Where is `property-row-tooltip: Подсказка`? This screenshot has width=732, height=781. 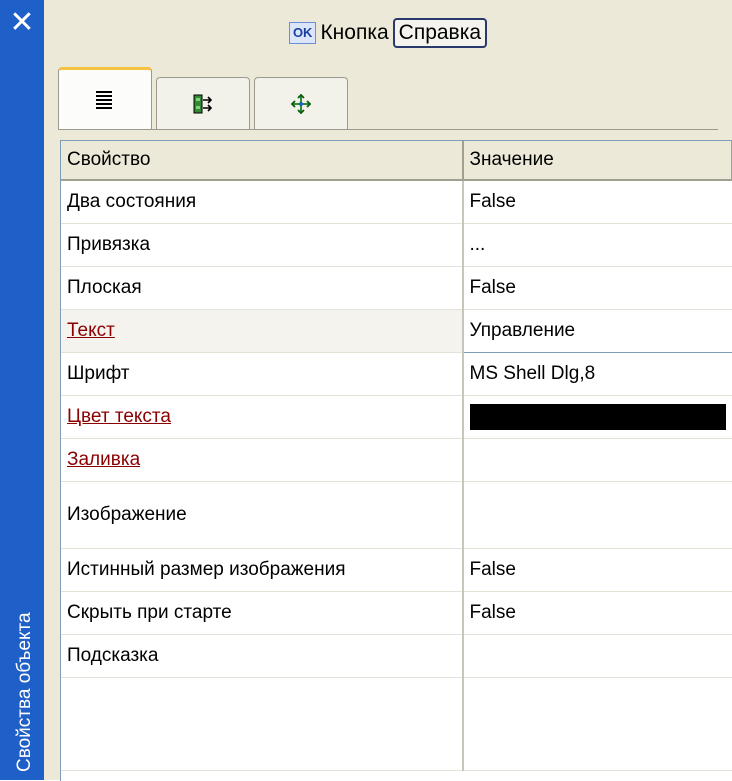 property-row-tooltip: Подсказка is located at coordinates (396, 656).